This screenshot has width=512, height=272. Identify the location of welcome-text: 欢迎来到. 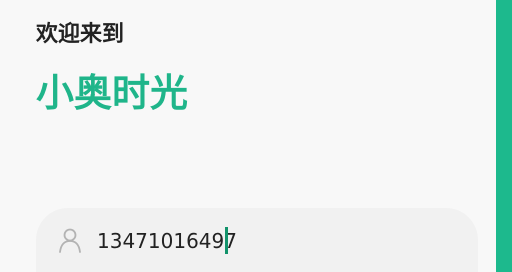
(80, 34).